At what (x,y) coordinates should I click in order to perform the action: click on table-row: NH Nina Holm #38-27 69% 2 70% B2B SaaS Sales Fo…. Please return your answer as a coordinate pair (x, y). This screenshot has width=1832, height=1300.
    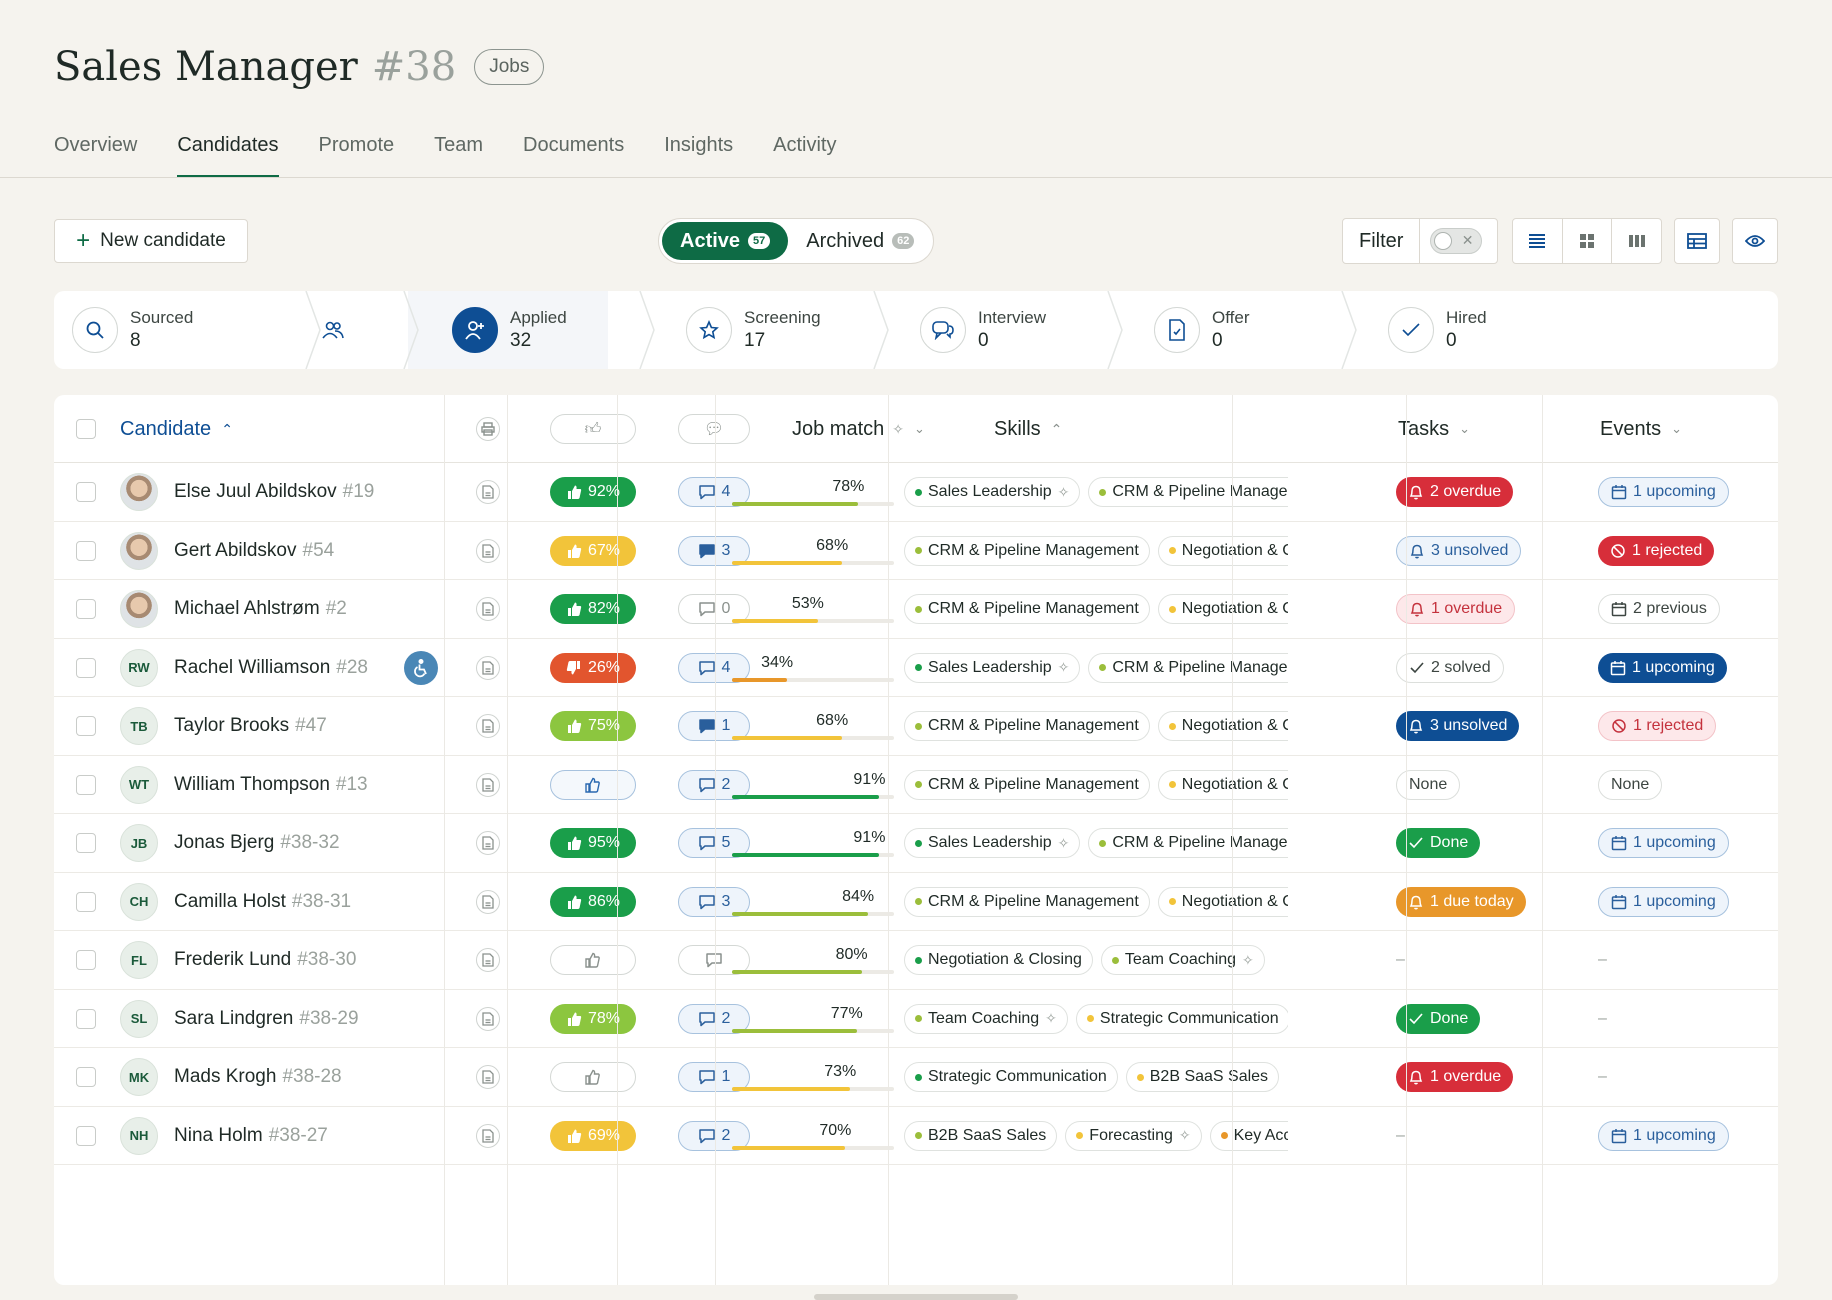
    Looking at the image, I should click on (916, 1136).